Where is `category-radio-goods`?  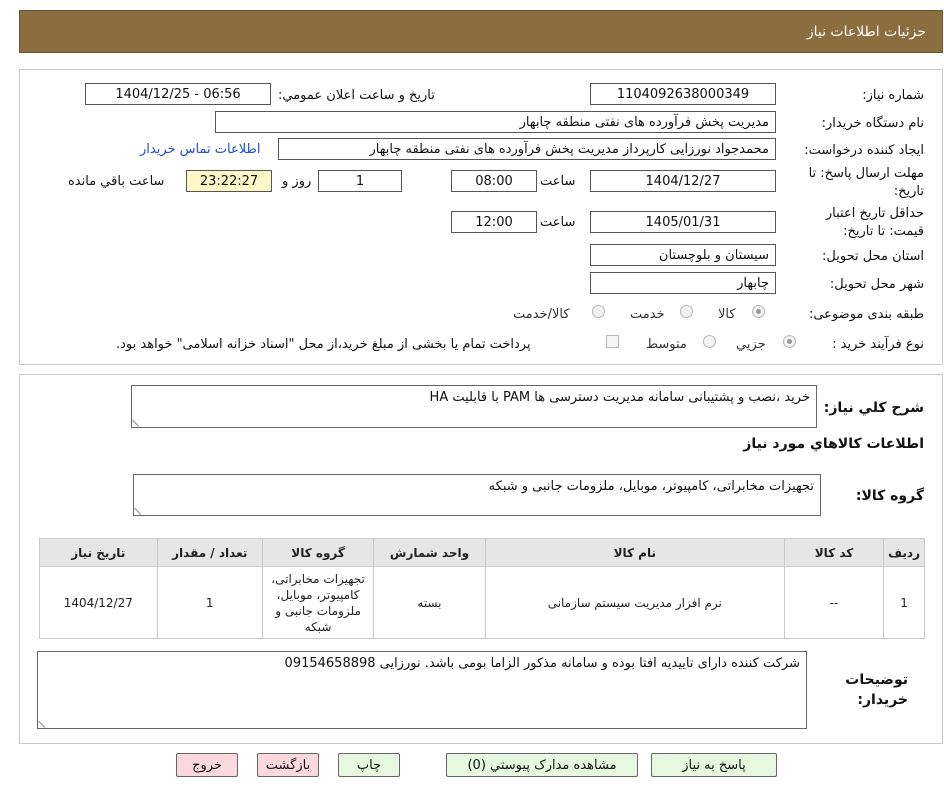 category-radio-goods is located at coordinates (758, 311).